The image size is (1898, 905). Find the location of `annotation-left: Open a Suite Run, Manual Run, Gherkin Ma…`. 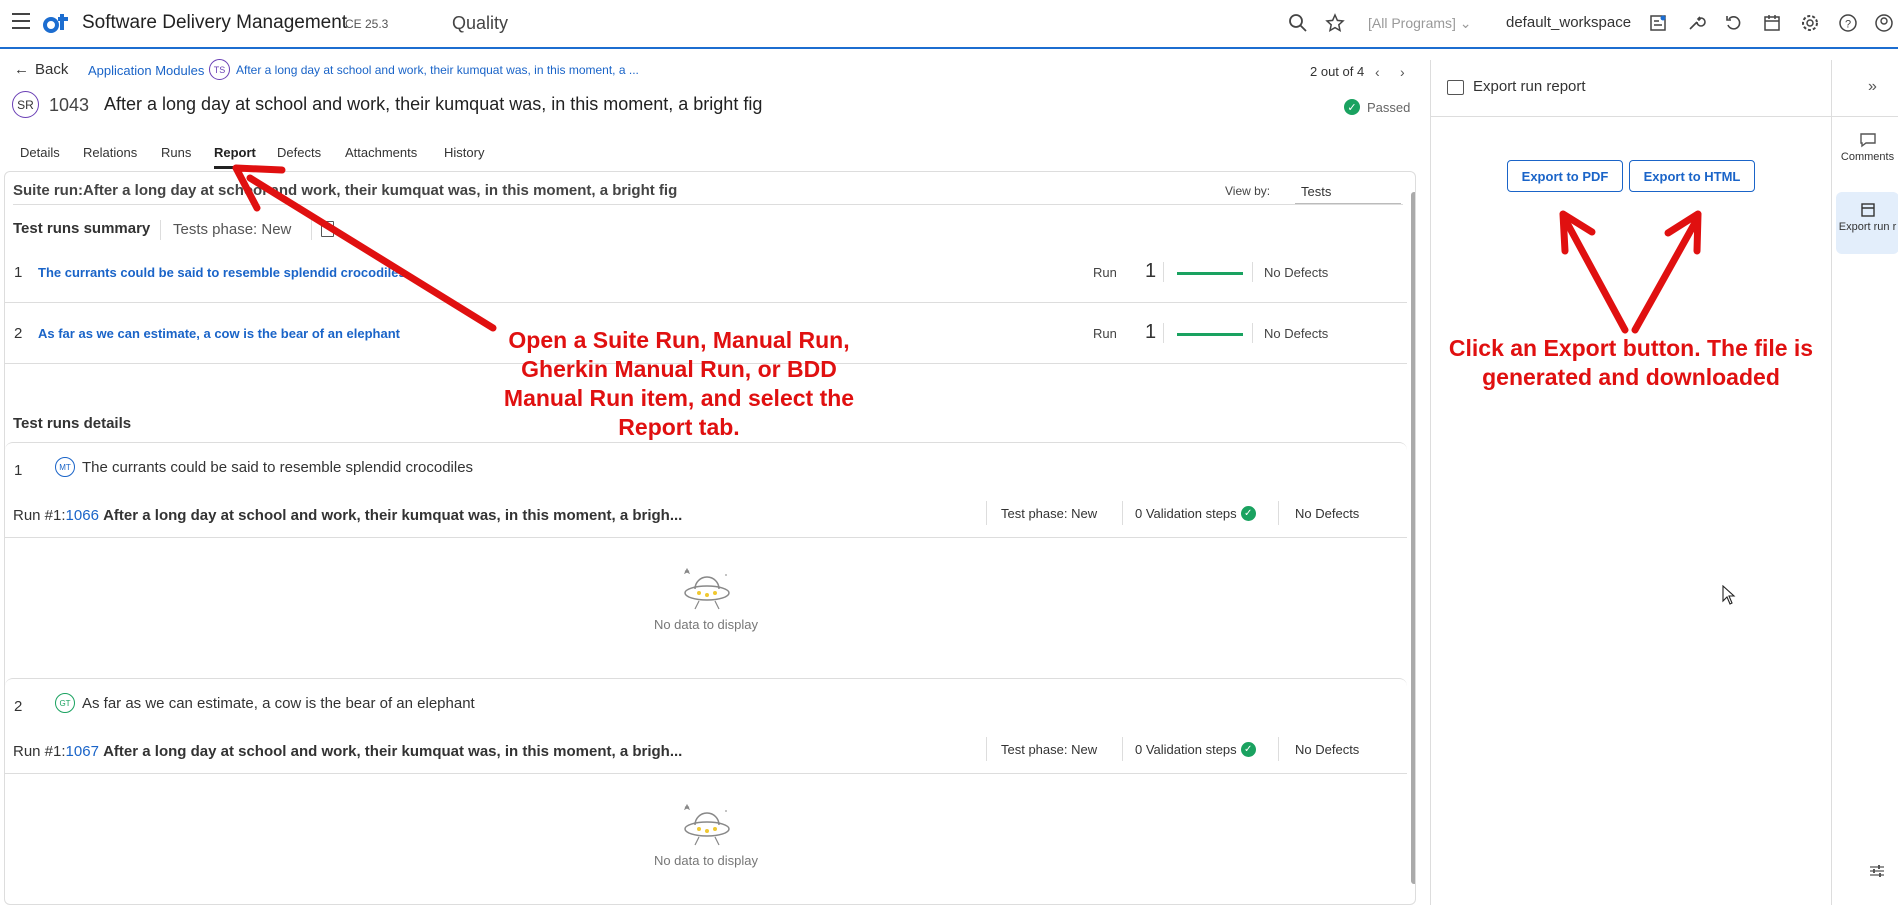

annotation-left: Open a Suite Run, Manual Run, Gherkin Ma… is located at coordinates (679, 383).